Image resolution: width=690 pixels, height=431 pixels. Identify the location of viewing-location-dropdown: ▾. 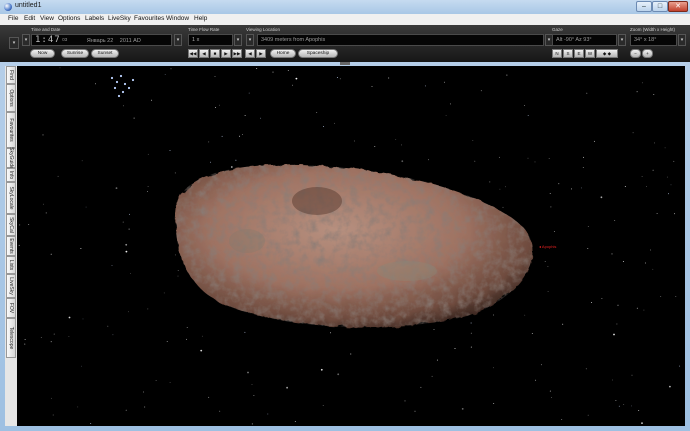
(250, 40).